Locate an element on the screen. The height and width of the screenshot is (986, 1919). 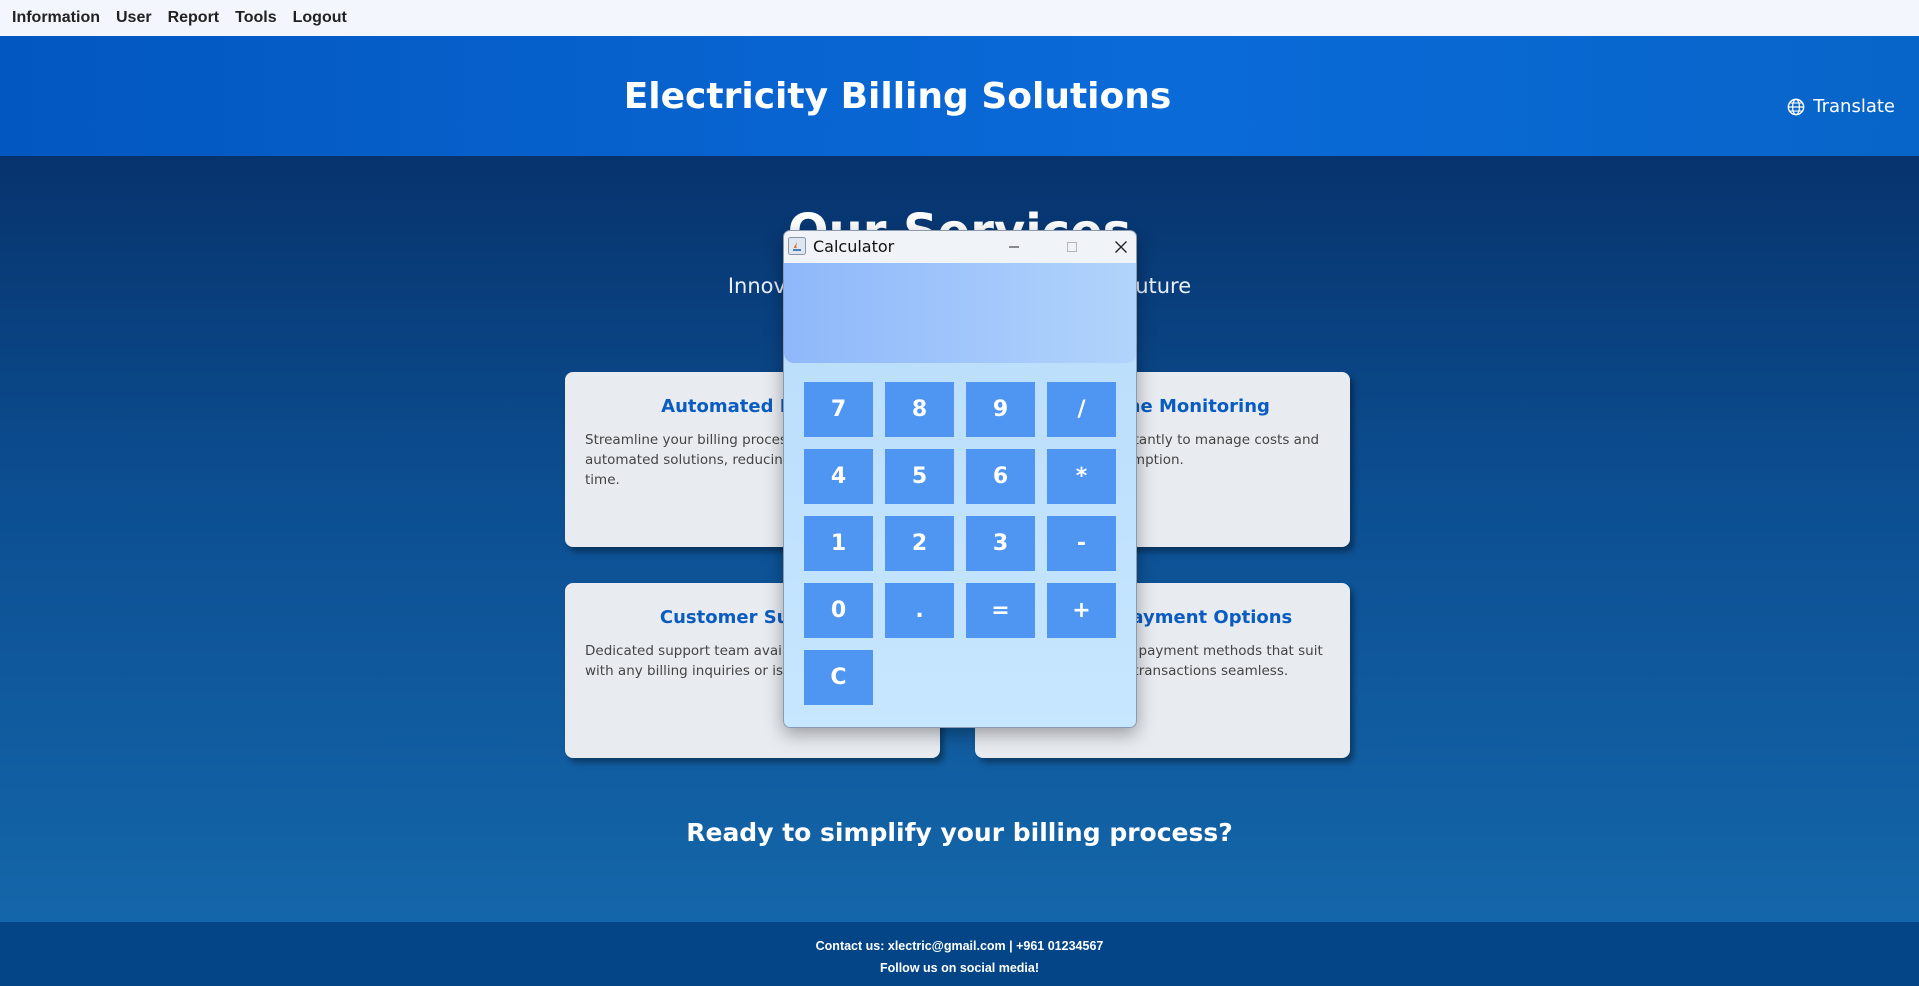
translate-button: Translate is located at coordinates (1841, 106).